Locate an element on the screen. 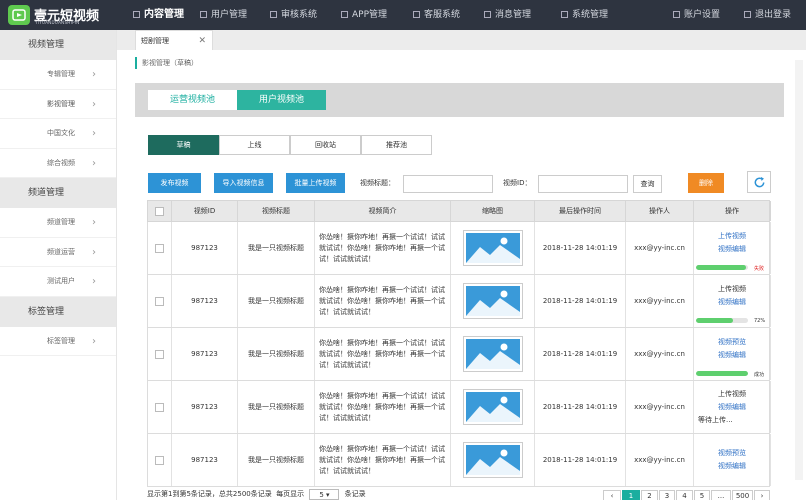 This screenshot has width=806, height=500. status-tab-draft: 草稿 is located at coordinates (183, 145).